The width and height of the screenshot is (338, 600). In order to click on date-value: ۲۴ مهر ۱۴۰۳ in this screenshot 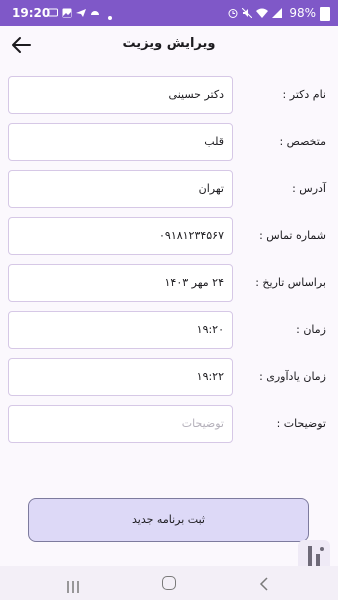, I will do `click(194, 282)`.